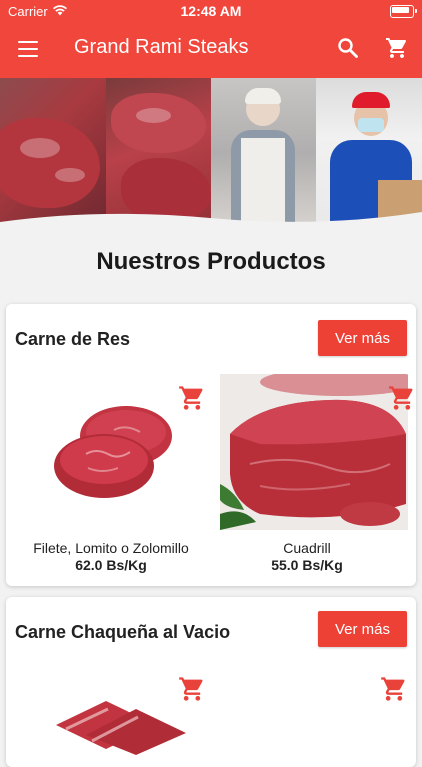  What do you see at coordinates (348, 48) in the screenshot?
I see `search-icon` at bounding box center [348, 48].